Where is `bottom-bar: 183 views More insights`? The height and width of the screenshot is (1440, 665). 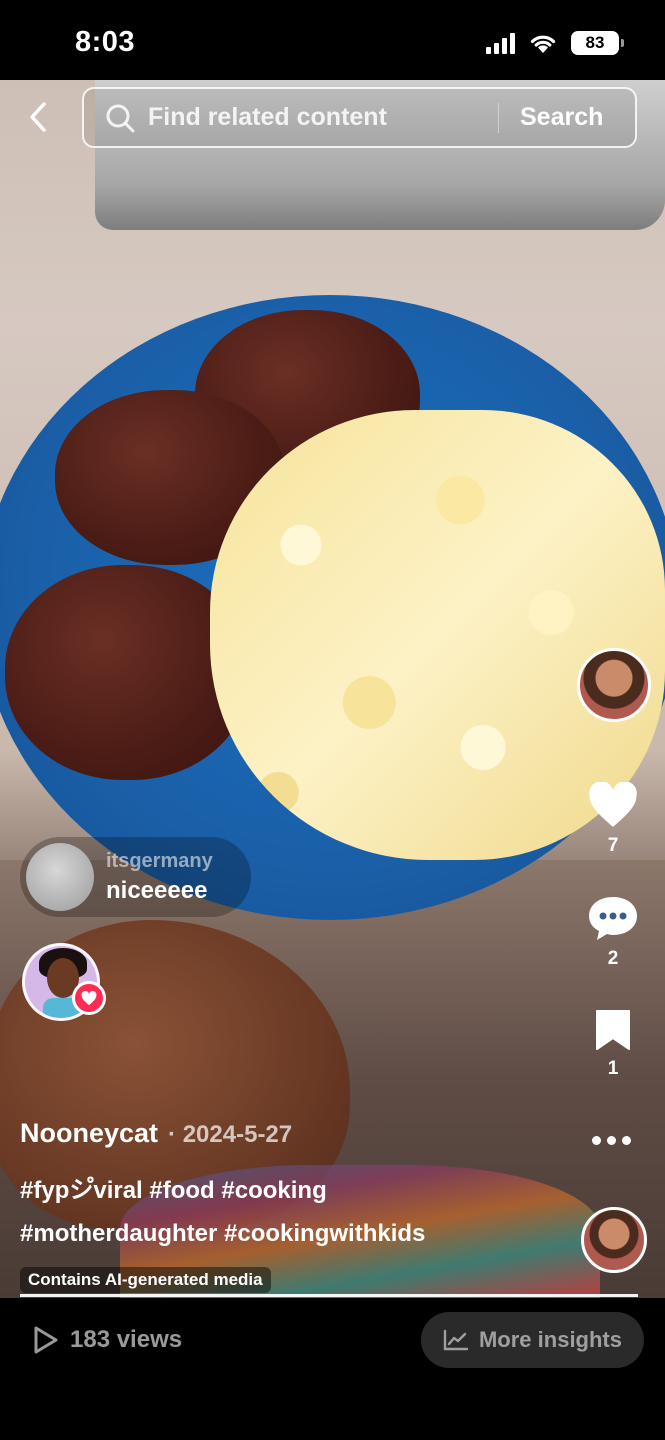 bottom-bar: 183 views More insights is located at coordinates (332, 1369).